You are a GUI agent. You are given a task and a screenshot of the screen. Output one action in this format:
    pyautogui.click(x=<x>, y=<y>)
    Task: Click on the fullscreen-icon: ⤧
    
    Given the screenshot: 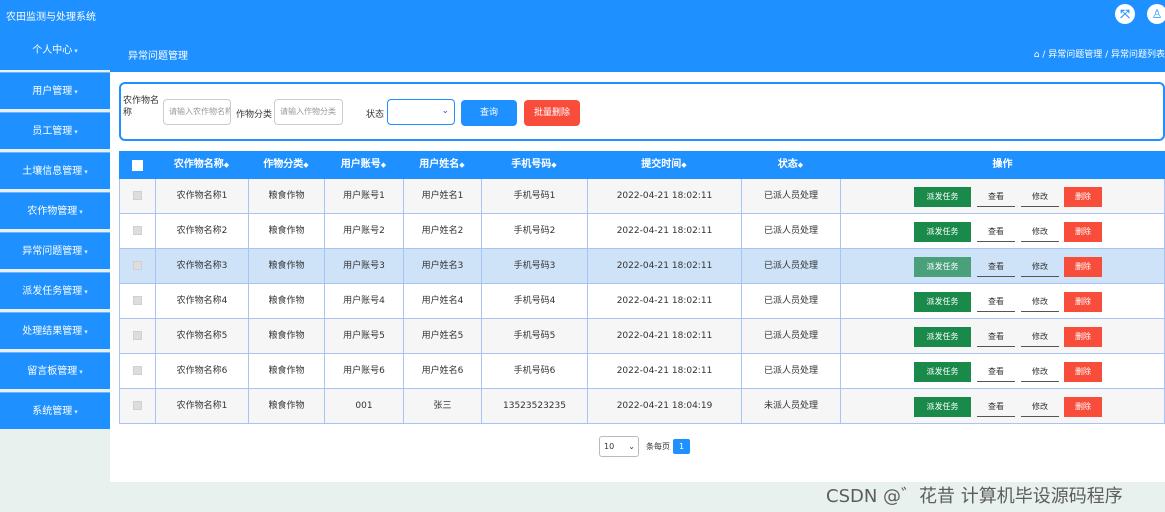 What is the action you would take?
    pyautogui.click(x=1125, y=14)
    